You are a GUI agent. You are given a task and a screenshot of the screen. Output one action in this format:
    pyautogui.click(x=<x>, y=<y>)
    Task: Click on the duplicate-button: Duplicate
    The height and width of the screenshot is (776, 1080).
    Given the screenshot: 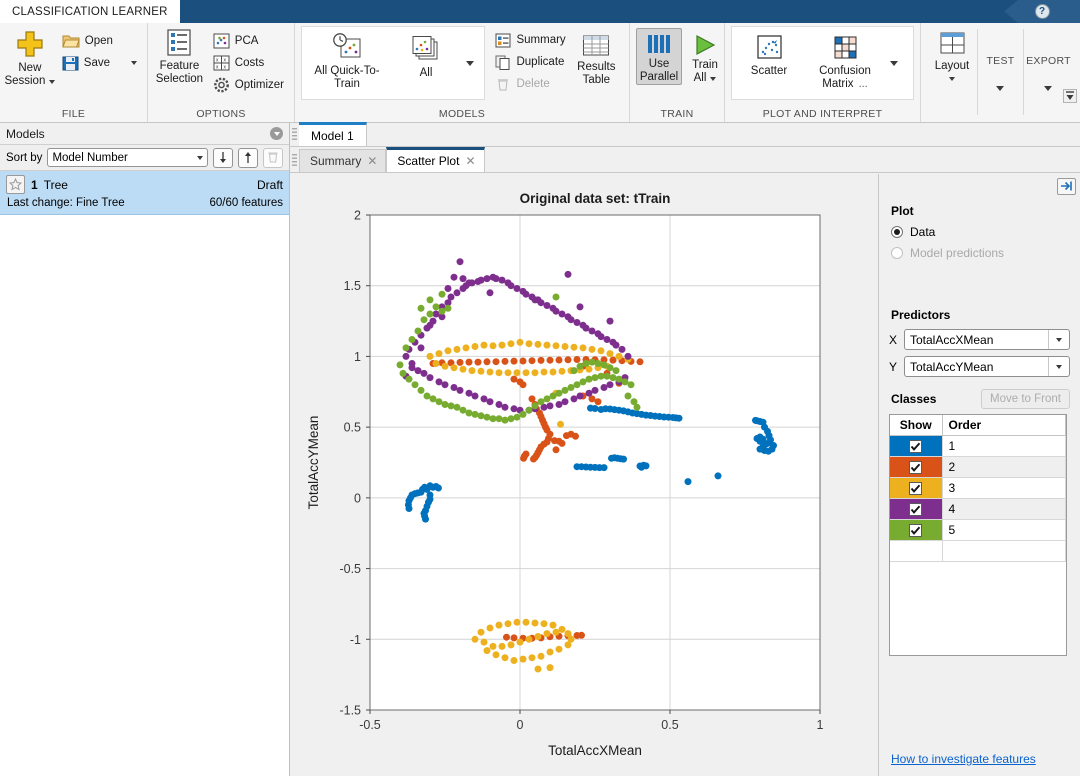 What is the action you would take?
    pyautogui.click(x=530, y=62)
    